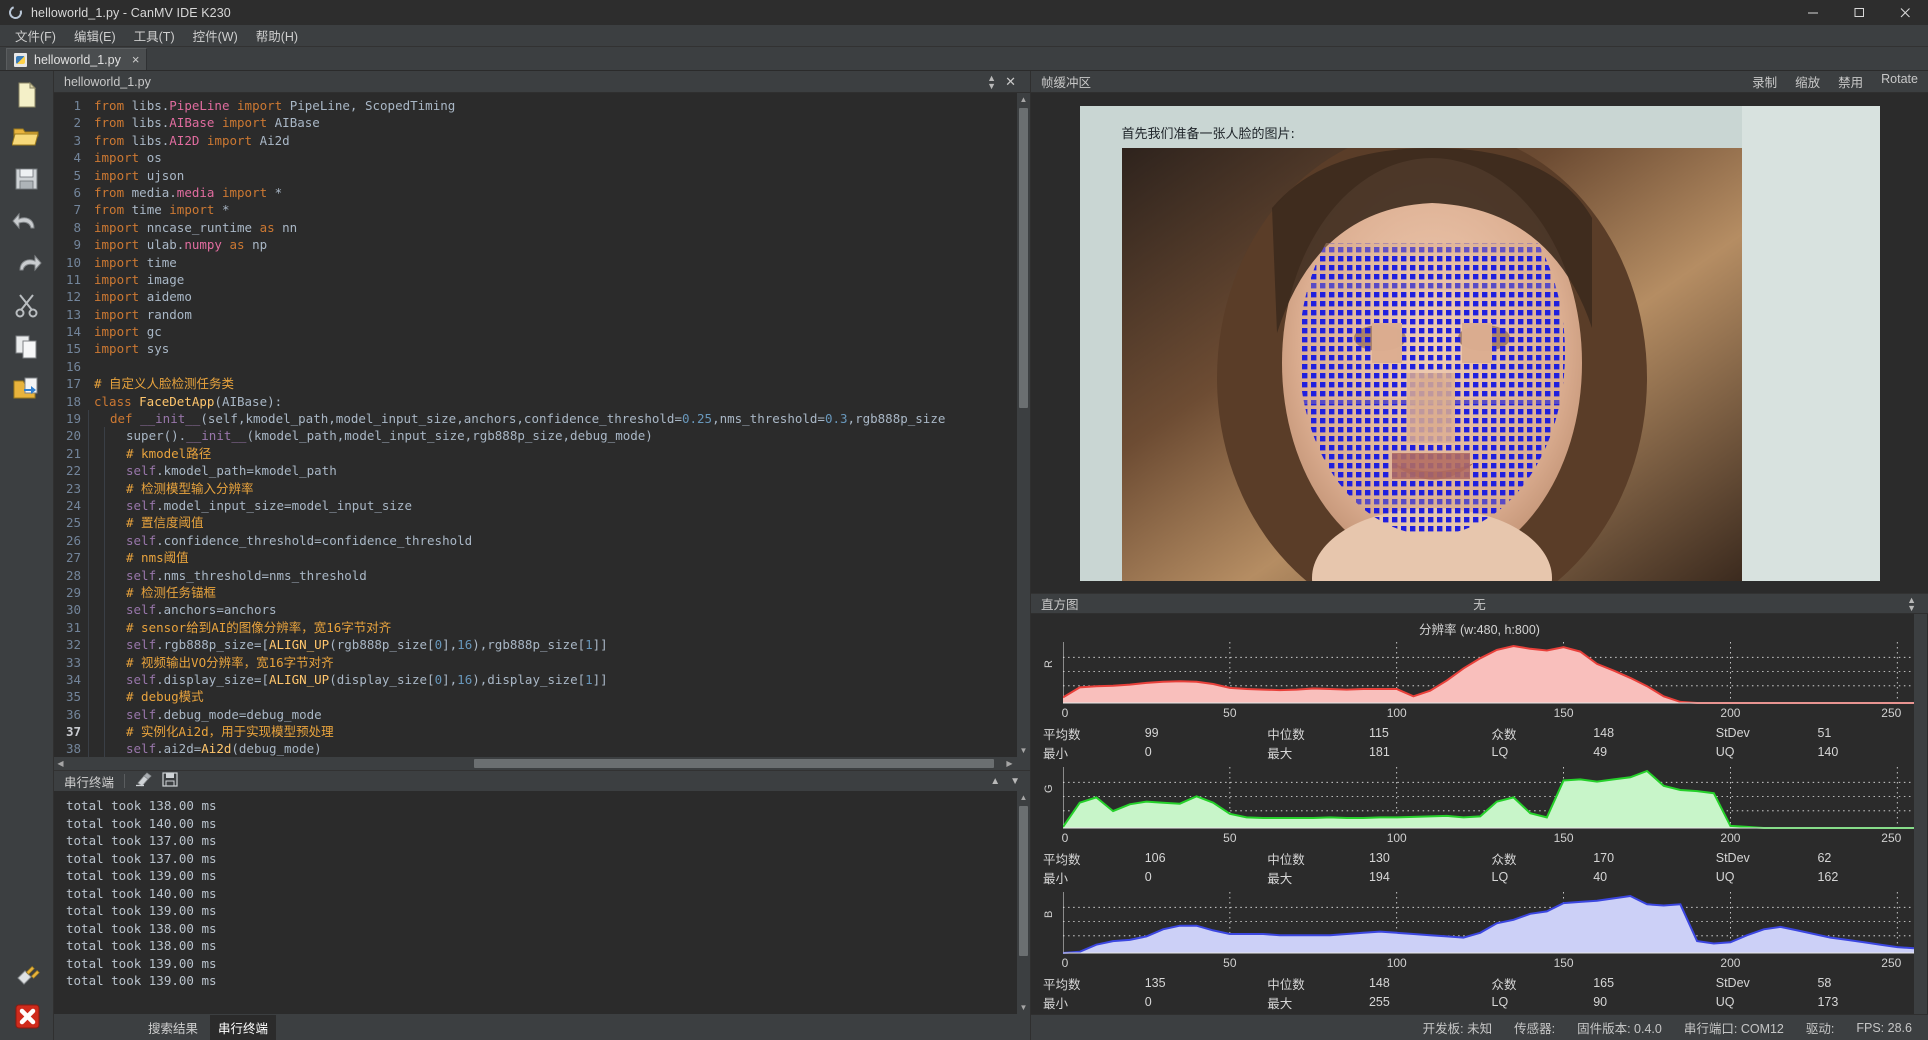 The image size is (1928, 1040). What do you see at coordinates (1023, 797) in the screenshot?
I see `terminal-scroll-up-icon: ▲` at bounding box center [1023, 797].